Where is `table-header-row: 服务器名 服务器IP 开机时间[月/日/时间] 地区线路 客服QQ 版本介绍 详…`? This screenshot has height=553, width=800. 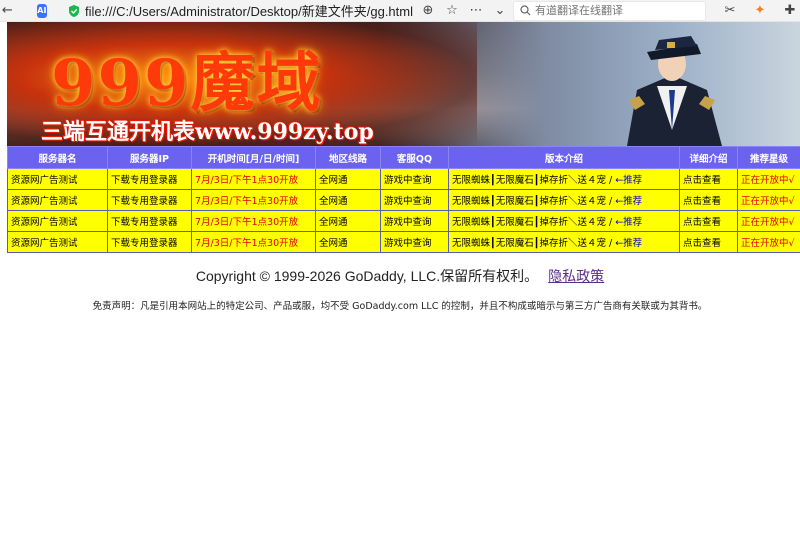 table-header-row: 服务器名 服务器IP 开机时间[月/日/时间] 地区线路 客服QQ 版本介绍 详… is located at coordinates (403, 157).